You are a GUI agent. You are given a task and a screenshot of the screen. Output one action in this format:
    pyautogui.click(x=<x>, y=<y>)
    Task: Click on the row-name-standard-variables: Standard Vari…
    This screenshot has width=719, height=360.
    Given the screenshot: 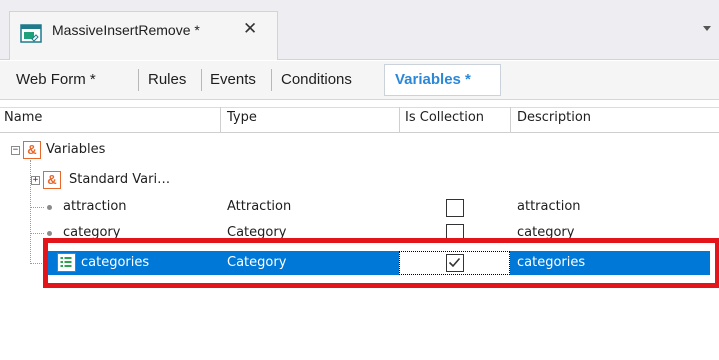 What is the action you would take?
    pyautogui.click(x=119, y=179)
    